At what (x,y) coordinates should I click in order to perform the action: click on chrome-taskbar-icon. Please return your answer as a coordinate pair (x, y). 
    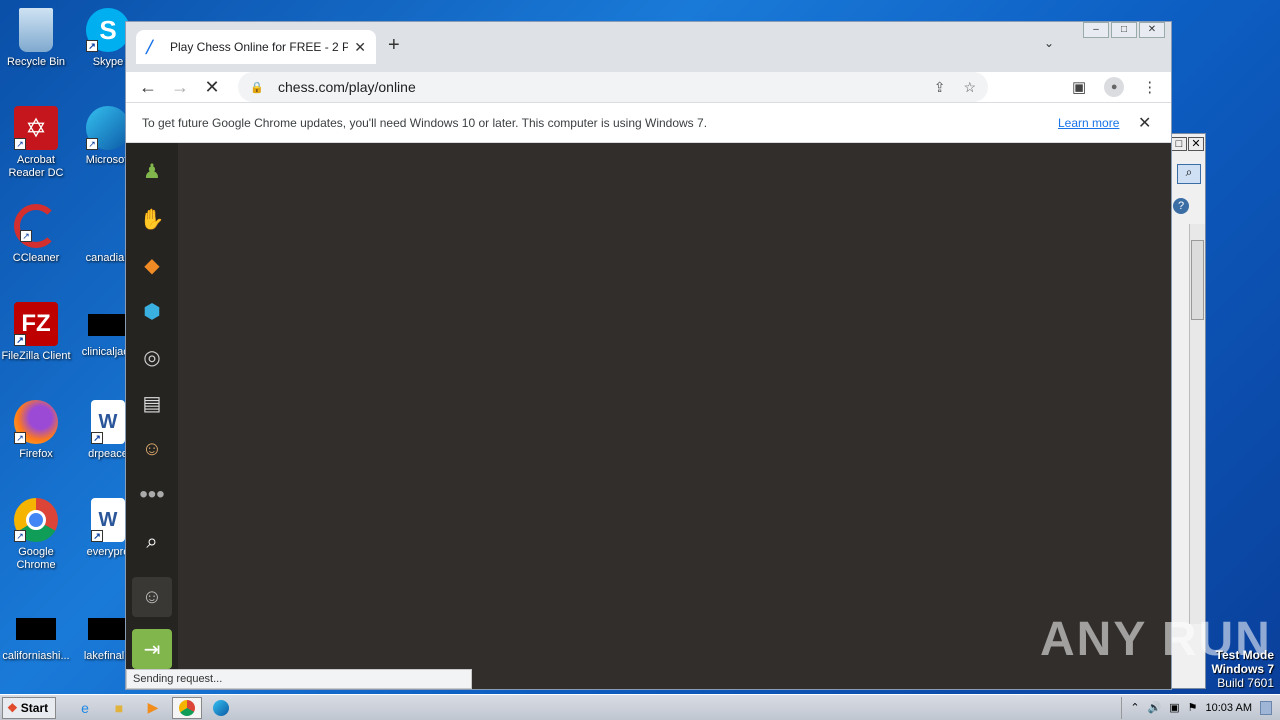
    Looking at the image, I should click on (187, 707).